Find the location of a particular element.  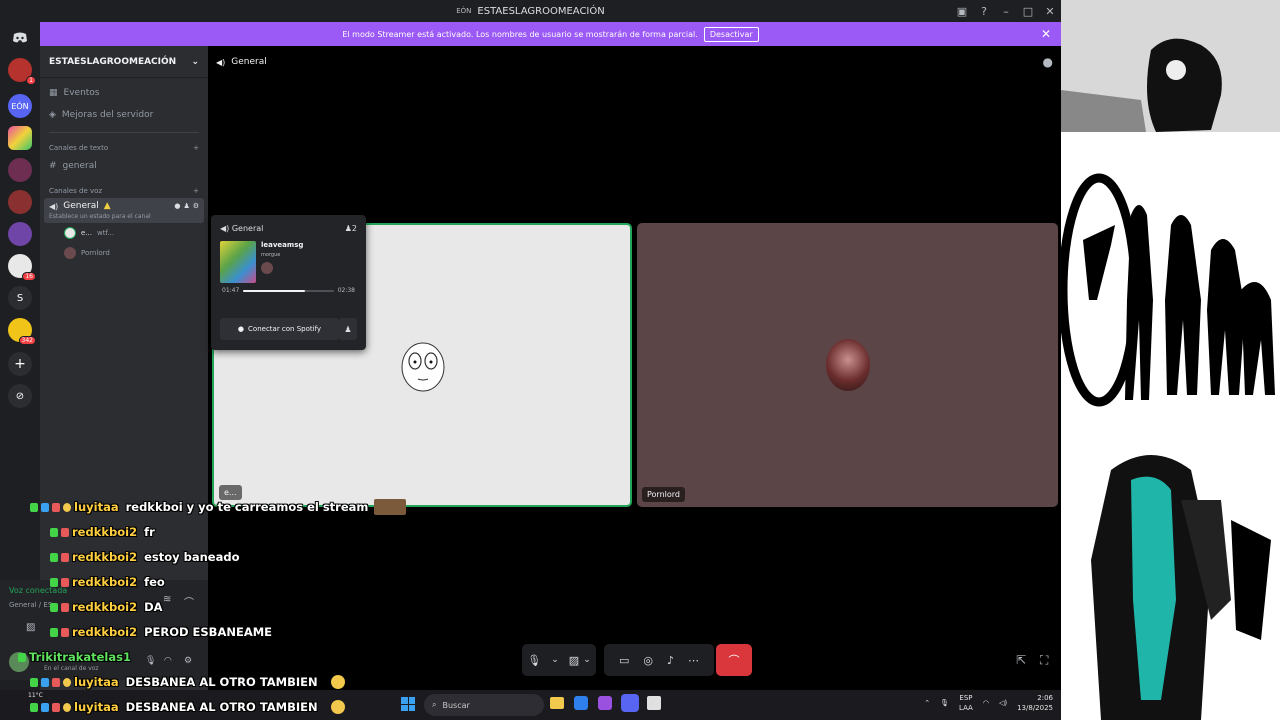

deactivate-button: Desactivar is located at coordinates (731, 34).